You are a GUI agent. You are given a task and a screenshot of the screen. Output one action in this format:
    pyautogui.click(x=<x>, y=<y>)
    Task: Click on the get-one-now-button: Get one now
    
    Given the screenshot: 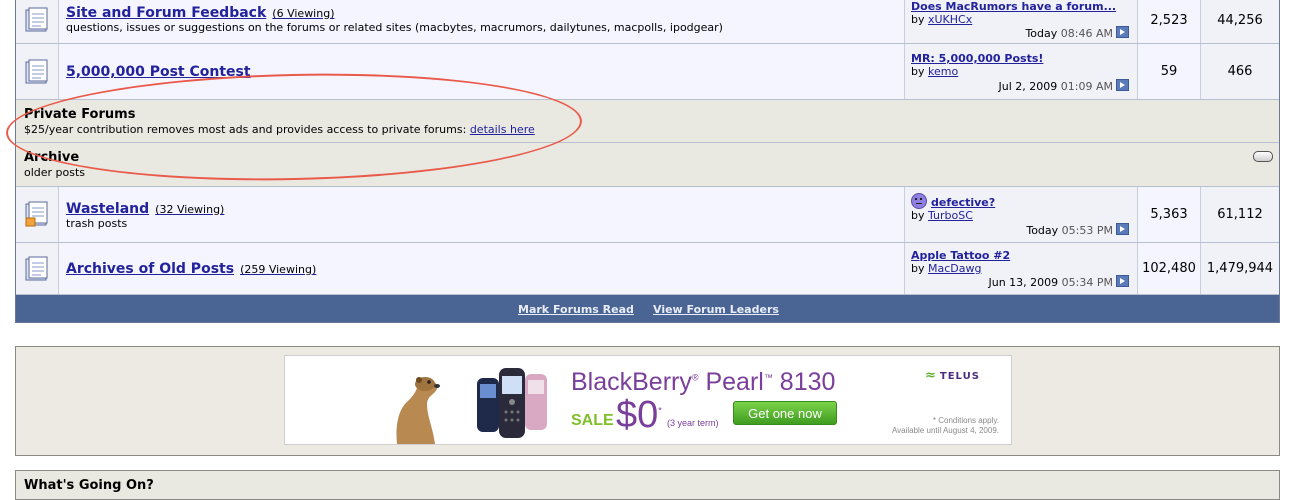 What is the action you would take?
    pyautogui.click(x=785, y=413)
    